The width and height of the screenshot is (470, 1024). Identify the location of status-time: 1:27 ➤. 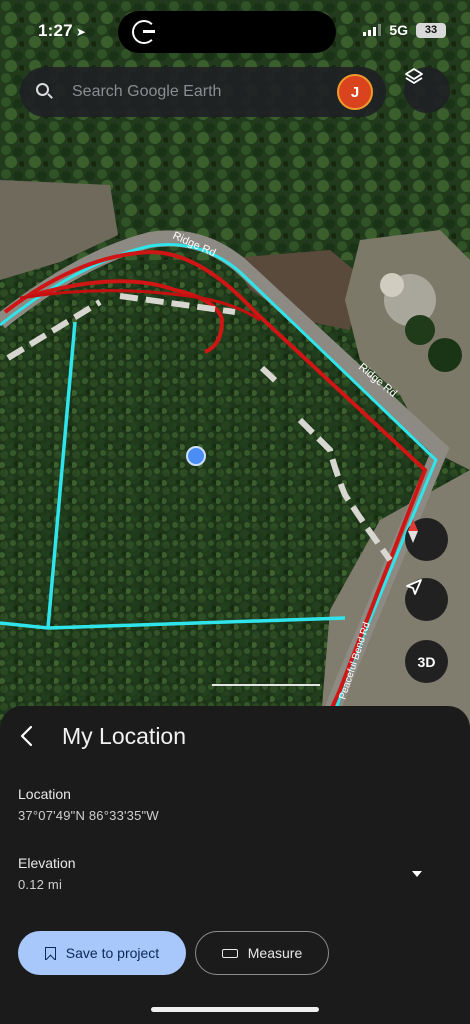
(62, 31).